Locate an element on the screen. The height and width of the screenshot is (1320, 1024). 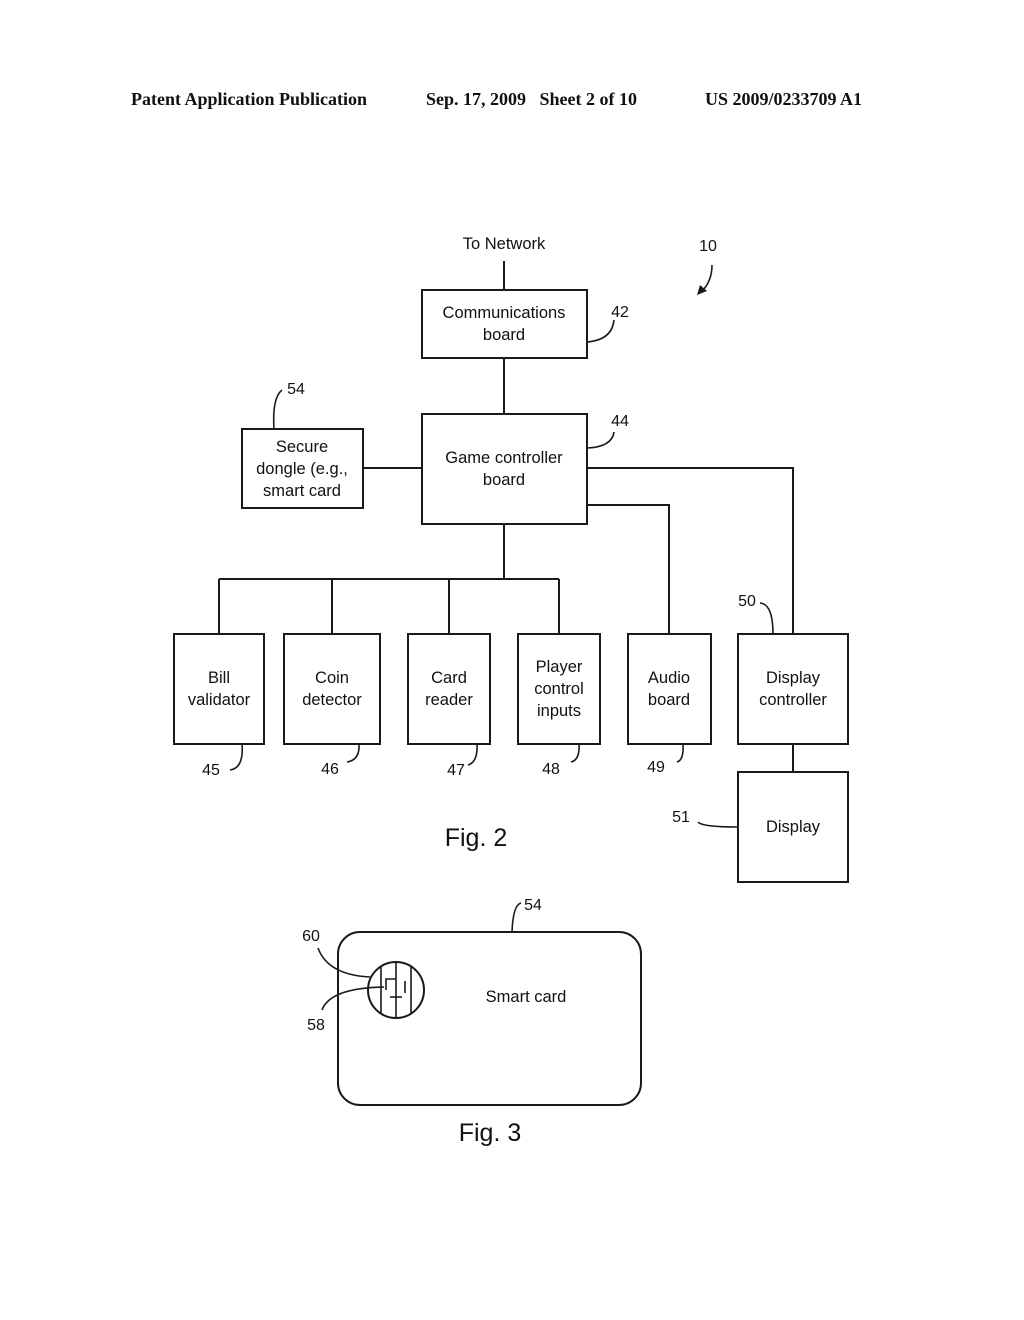
svg-text: Player is located at coordinates (559, 667).